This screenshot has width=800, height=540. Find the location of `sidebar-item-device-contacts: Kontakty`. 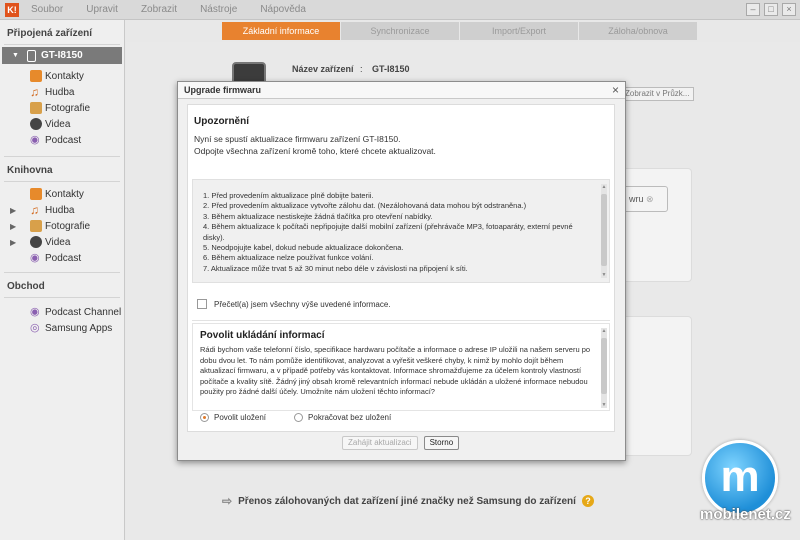

sidebar-item-device-contacts: Kontakty is located at coordinates (62, 76).